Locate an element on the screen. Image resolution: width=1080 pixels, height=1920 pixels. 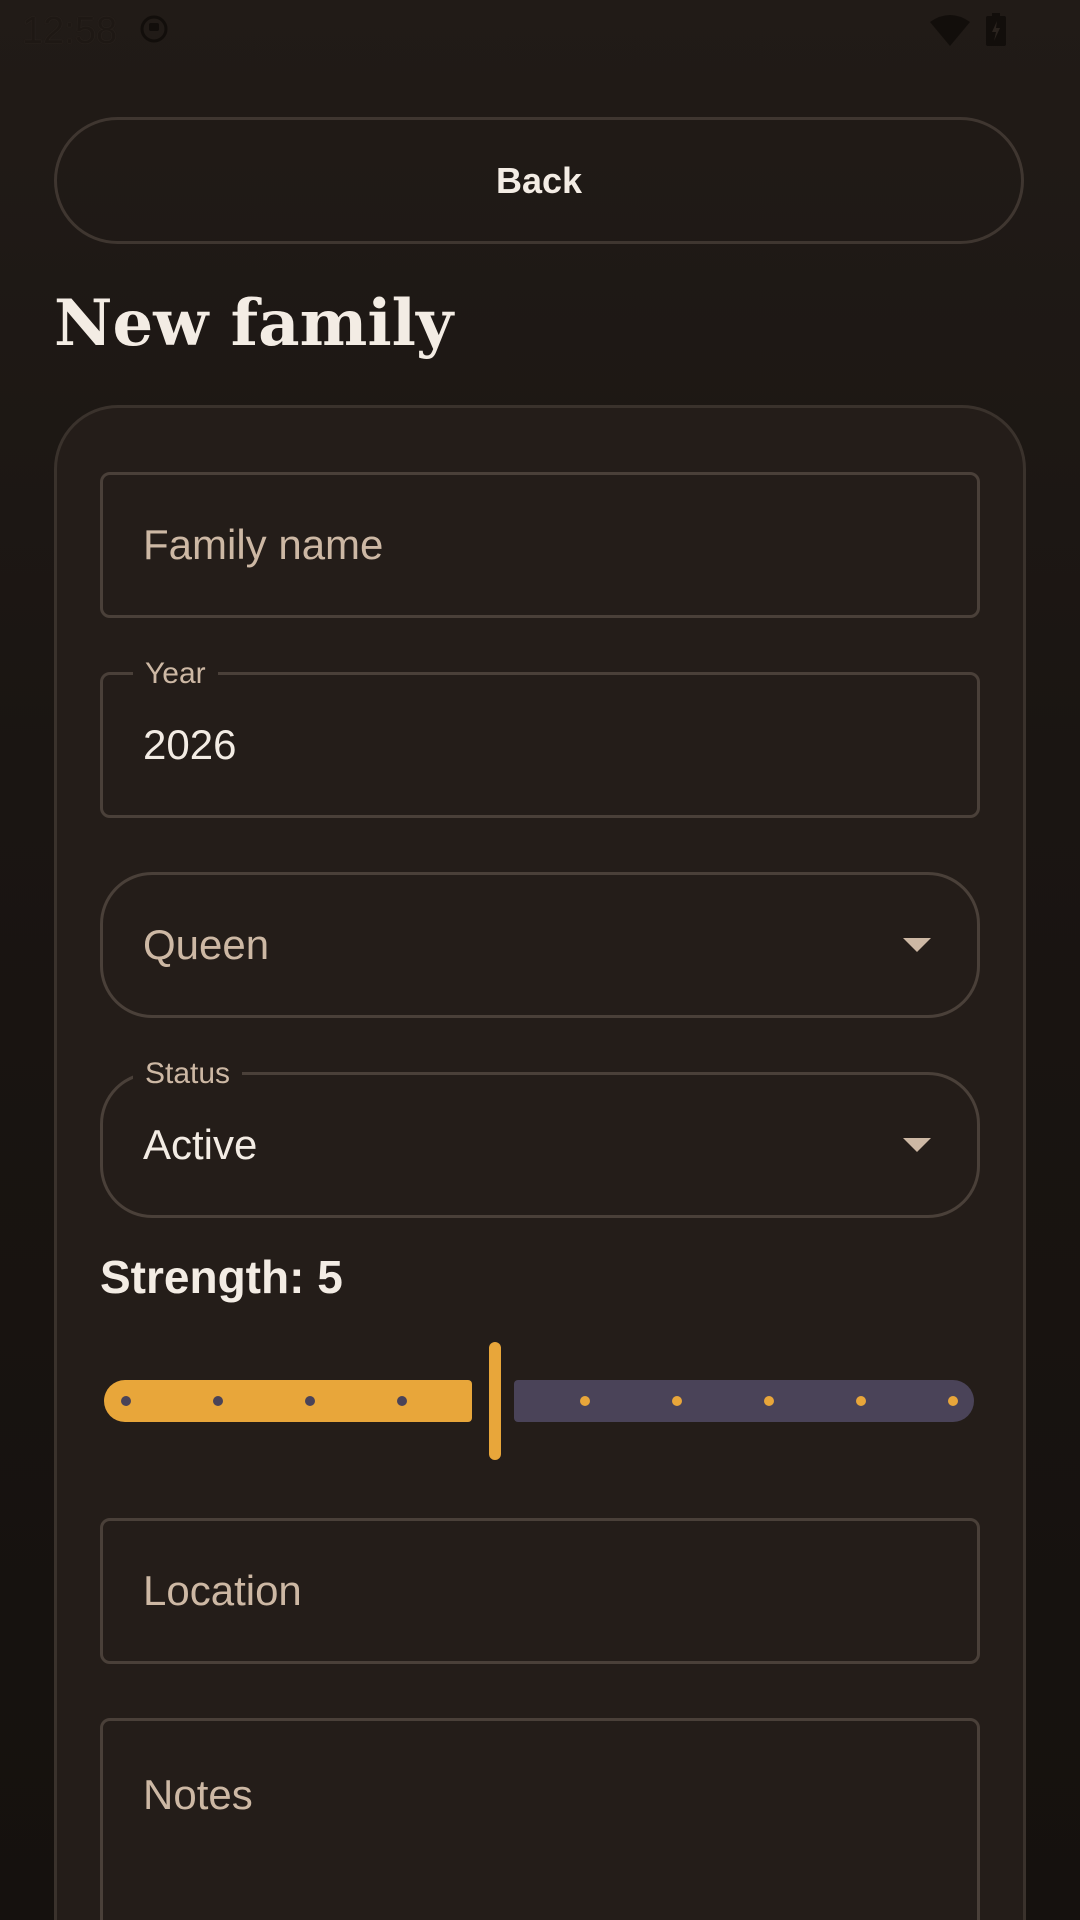
location-placeholder: Location is located at coordinates (222, 1590).